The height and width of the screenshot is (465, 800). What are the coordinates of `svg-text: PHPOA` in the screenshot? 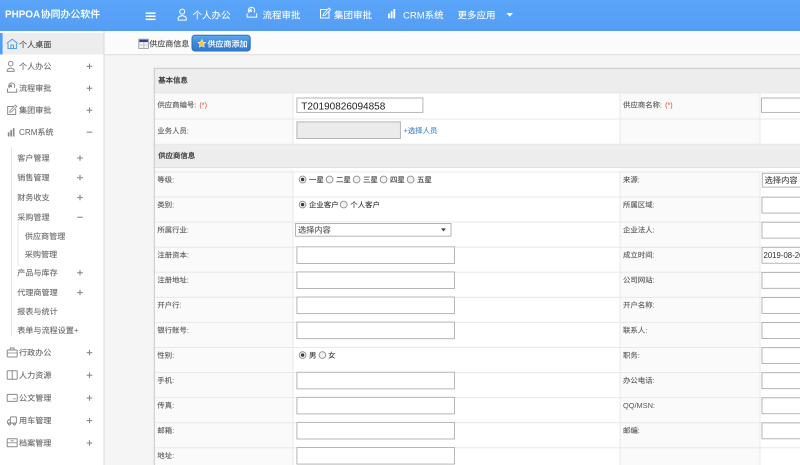 It's located at (22, 15).